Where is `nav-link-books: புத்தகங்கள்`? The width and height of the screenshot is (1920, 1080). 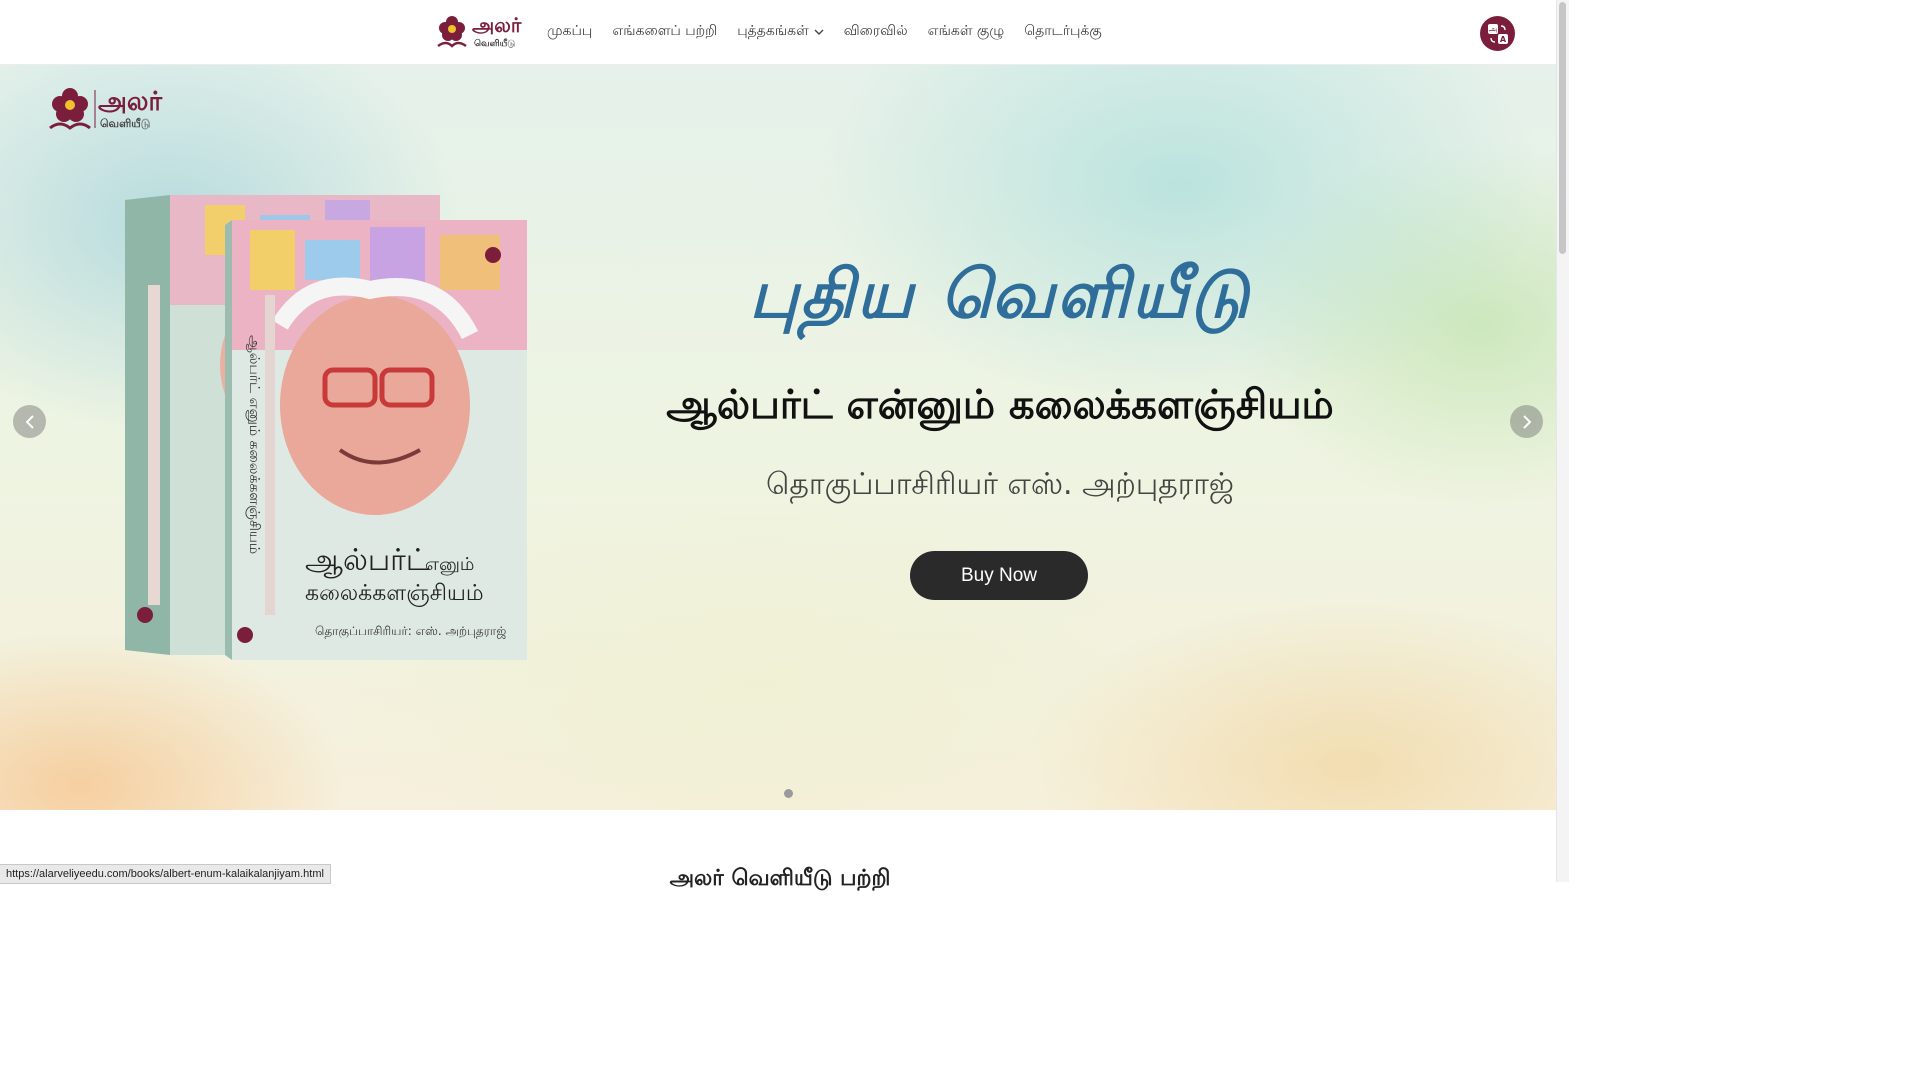 nav-link-books: புத்தகங்கள் is located at coordinates (780, 32).